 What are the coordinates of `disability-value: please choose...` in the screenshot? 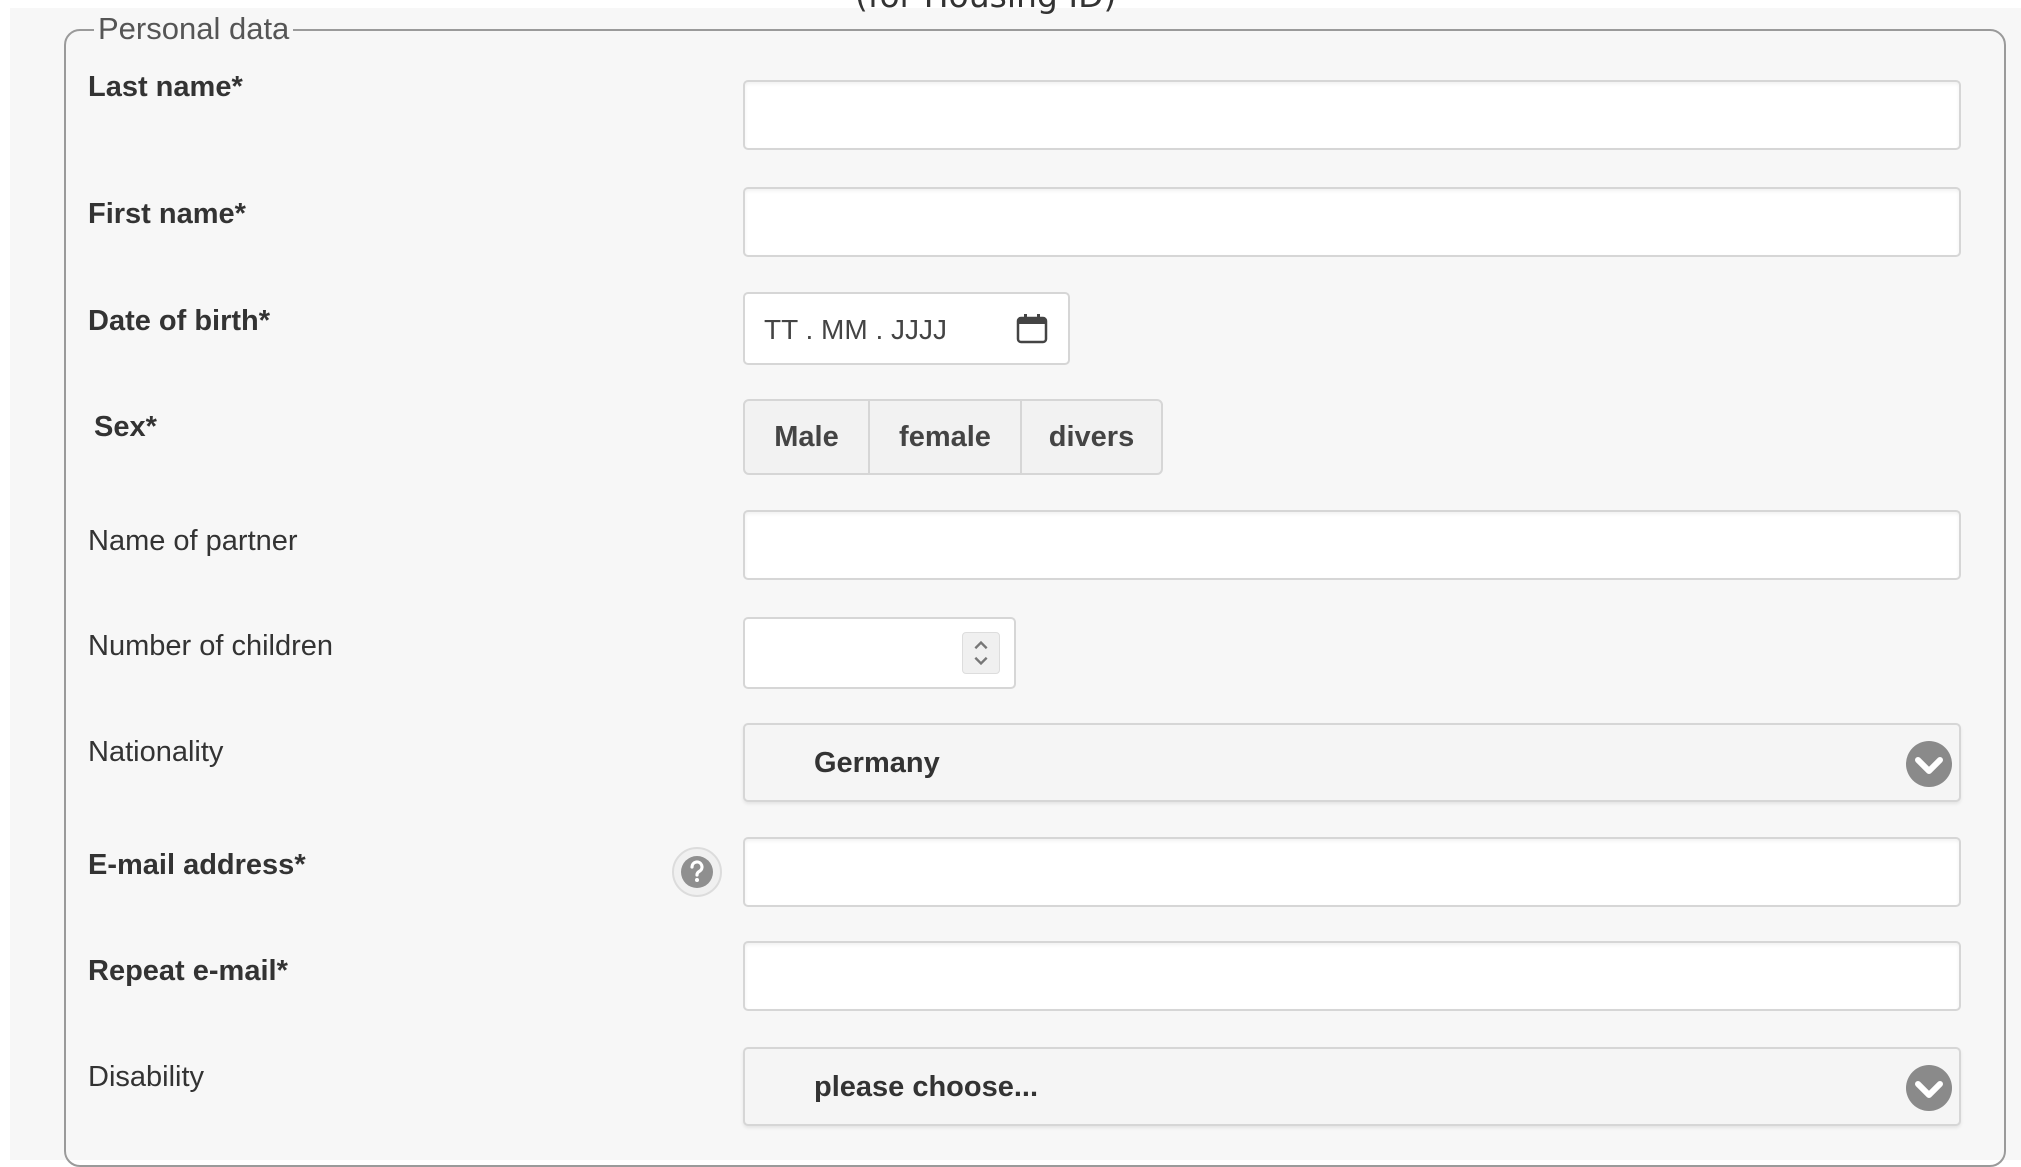 It's located at (926, 1087).